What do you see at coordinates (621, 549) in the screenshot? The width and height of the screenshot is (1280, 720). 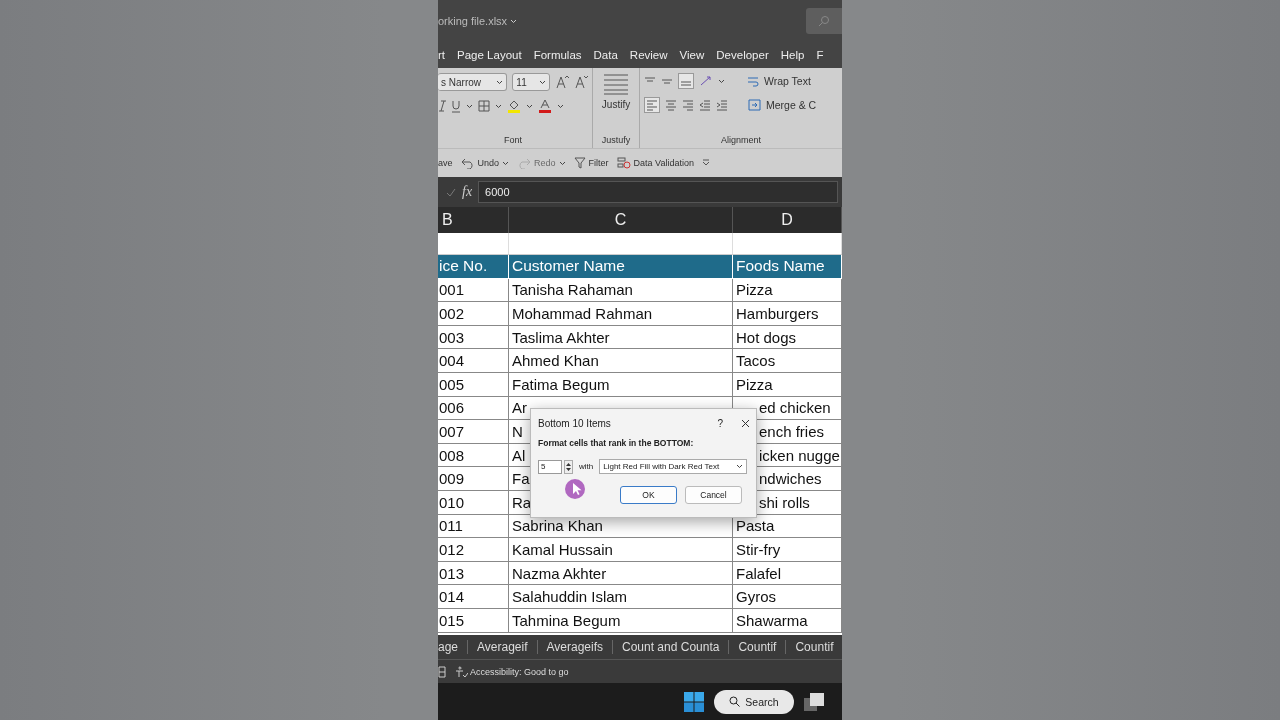 I see `table-cell: Kamal Hussain` at bounding box center [621, 549].